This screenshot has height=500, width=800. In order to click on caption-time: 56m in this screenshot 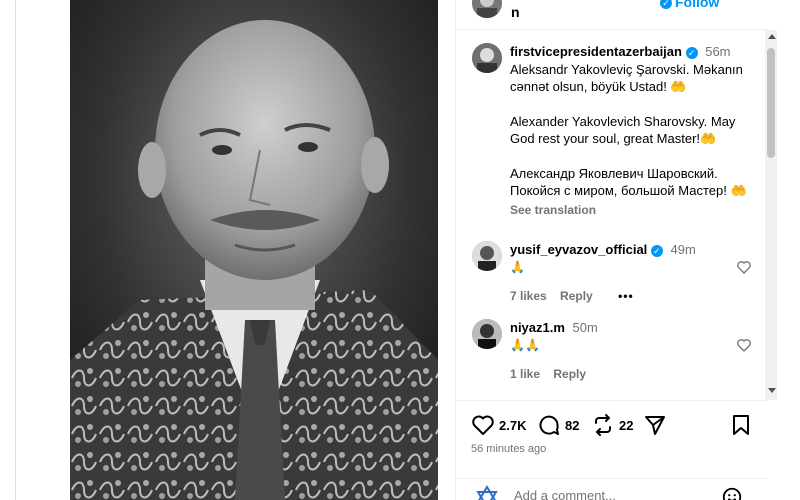, I will do `click(717, 51)`.